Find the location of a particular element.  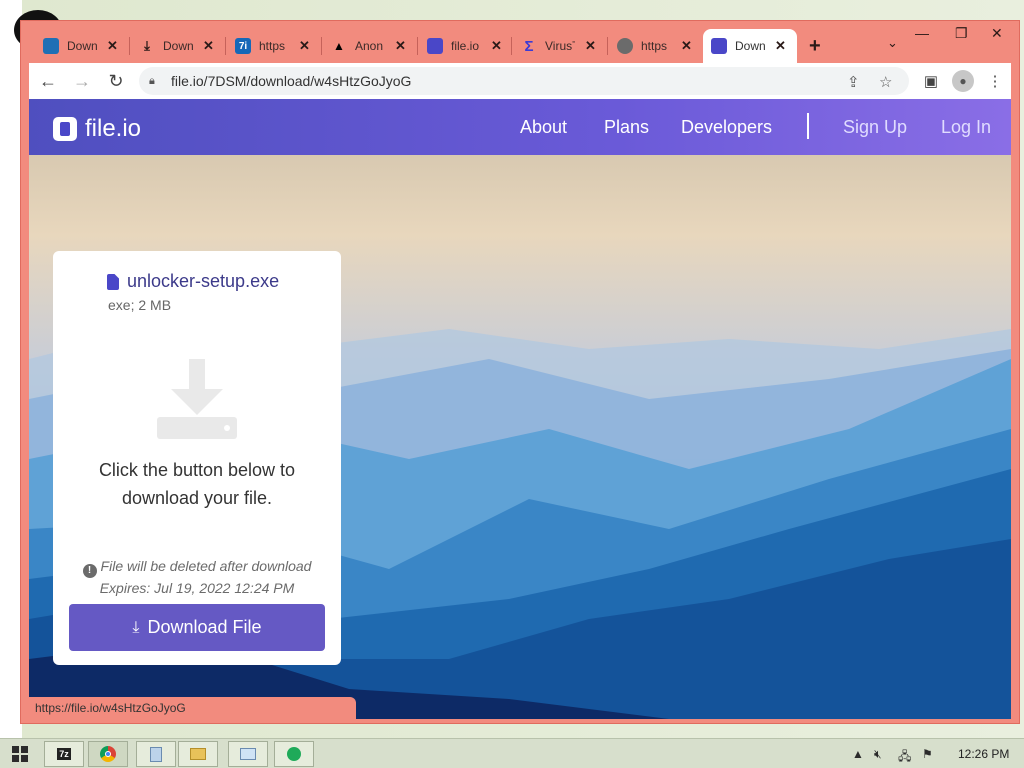

share-icon: ⇪ is located at coordinates (853, 82).